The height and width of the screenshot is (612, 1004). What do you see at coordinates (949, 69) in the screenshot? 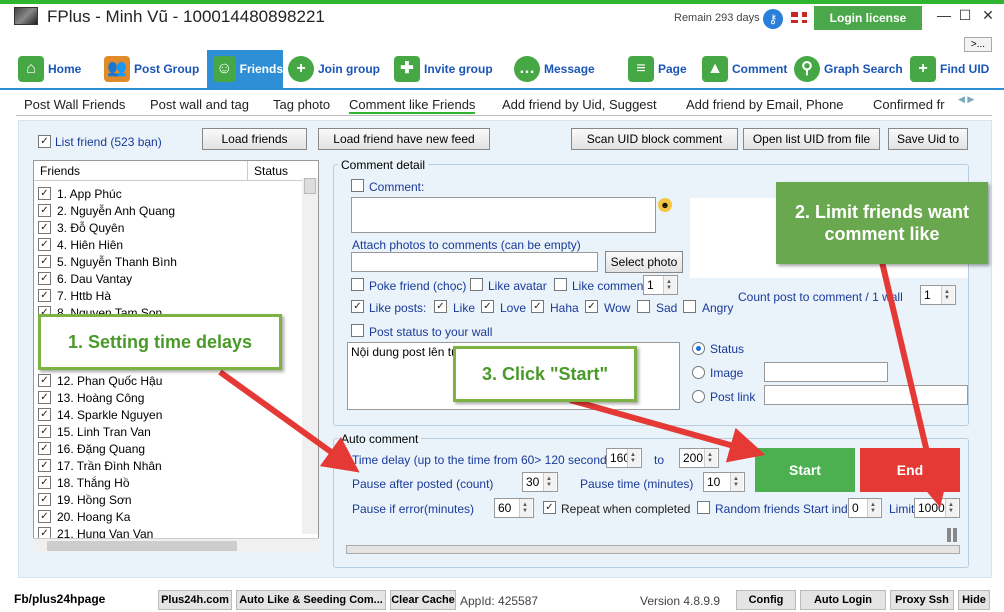
I see `nav-find-uid: + Find UID` at bounding box center [949, 69].